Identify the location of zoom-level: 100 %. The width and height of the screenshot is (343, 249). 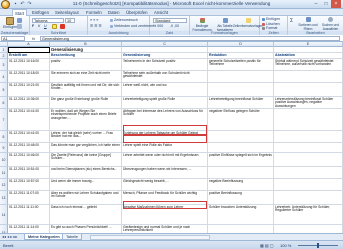
(285, 245).